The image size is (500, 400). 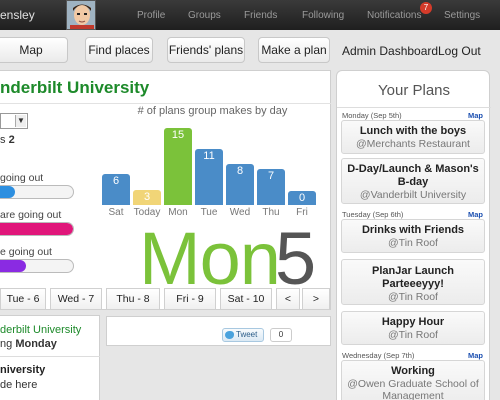 What do you see at coordinates (246, 299) in the screenshot?
I see `tab-sat: Sat - 10` at bounding box center [246, 299].